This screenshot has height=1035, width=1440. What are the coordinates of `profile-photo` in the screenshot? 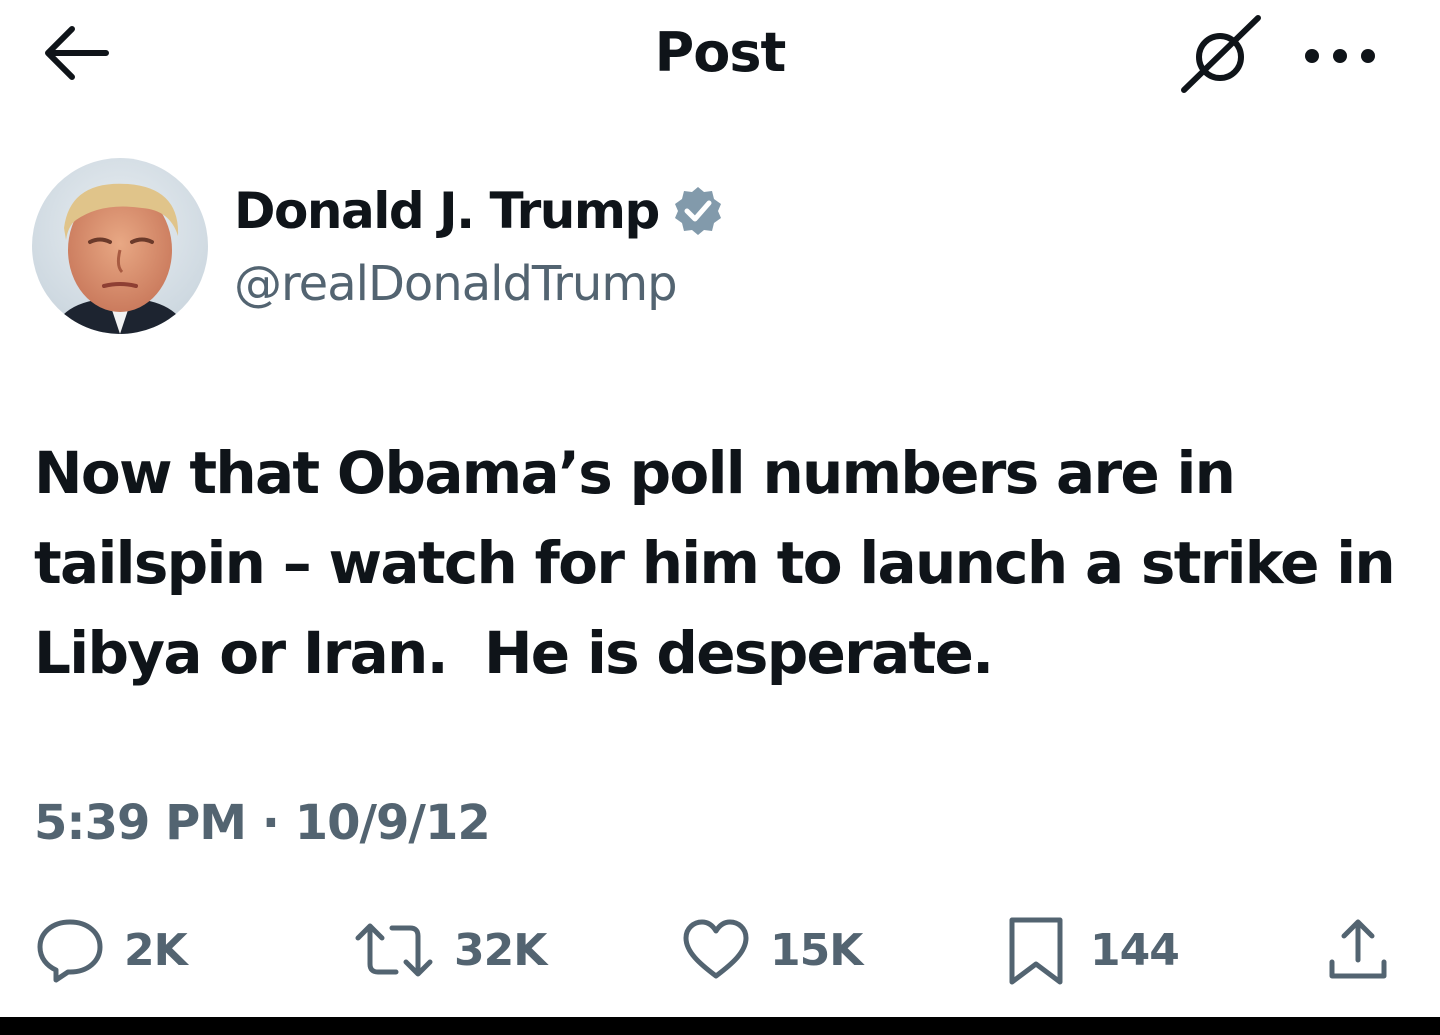 It's located at (120, 246).